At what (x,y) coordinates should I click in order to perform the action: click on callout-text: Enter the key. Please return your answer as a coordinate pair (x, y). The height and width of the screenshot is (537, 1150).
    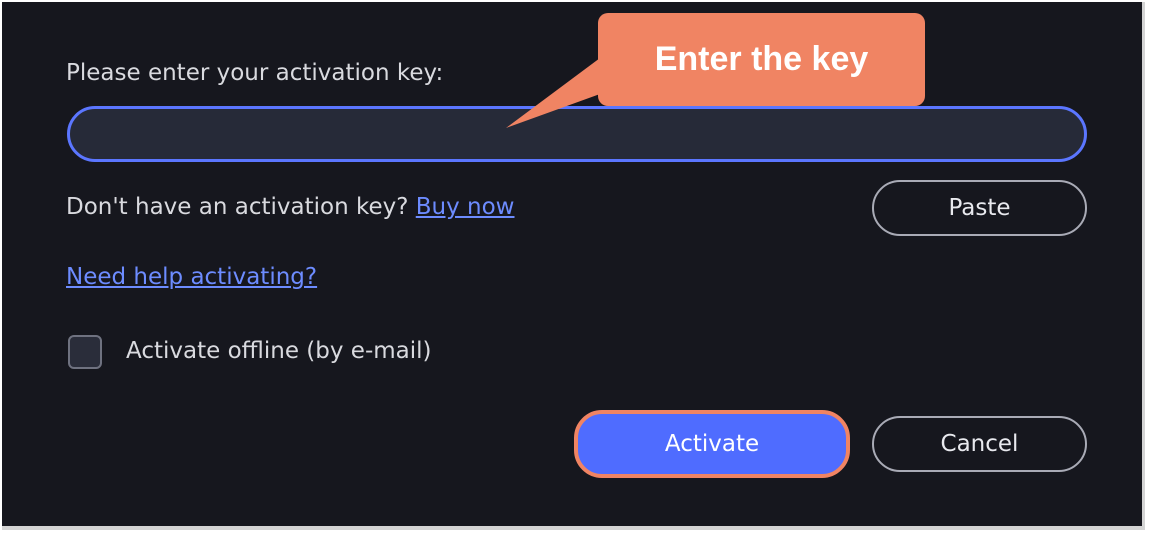
    Looking at the image, I should click on (761, 59).